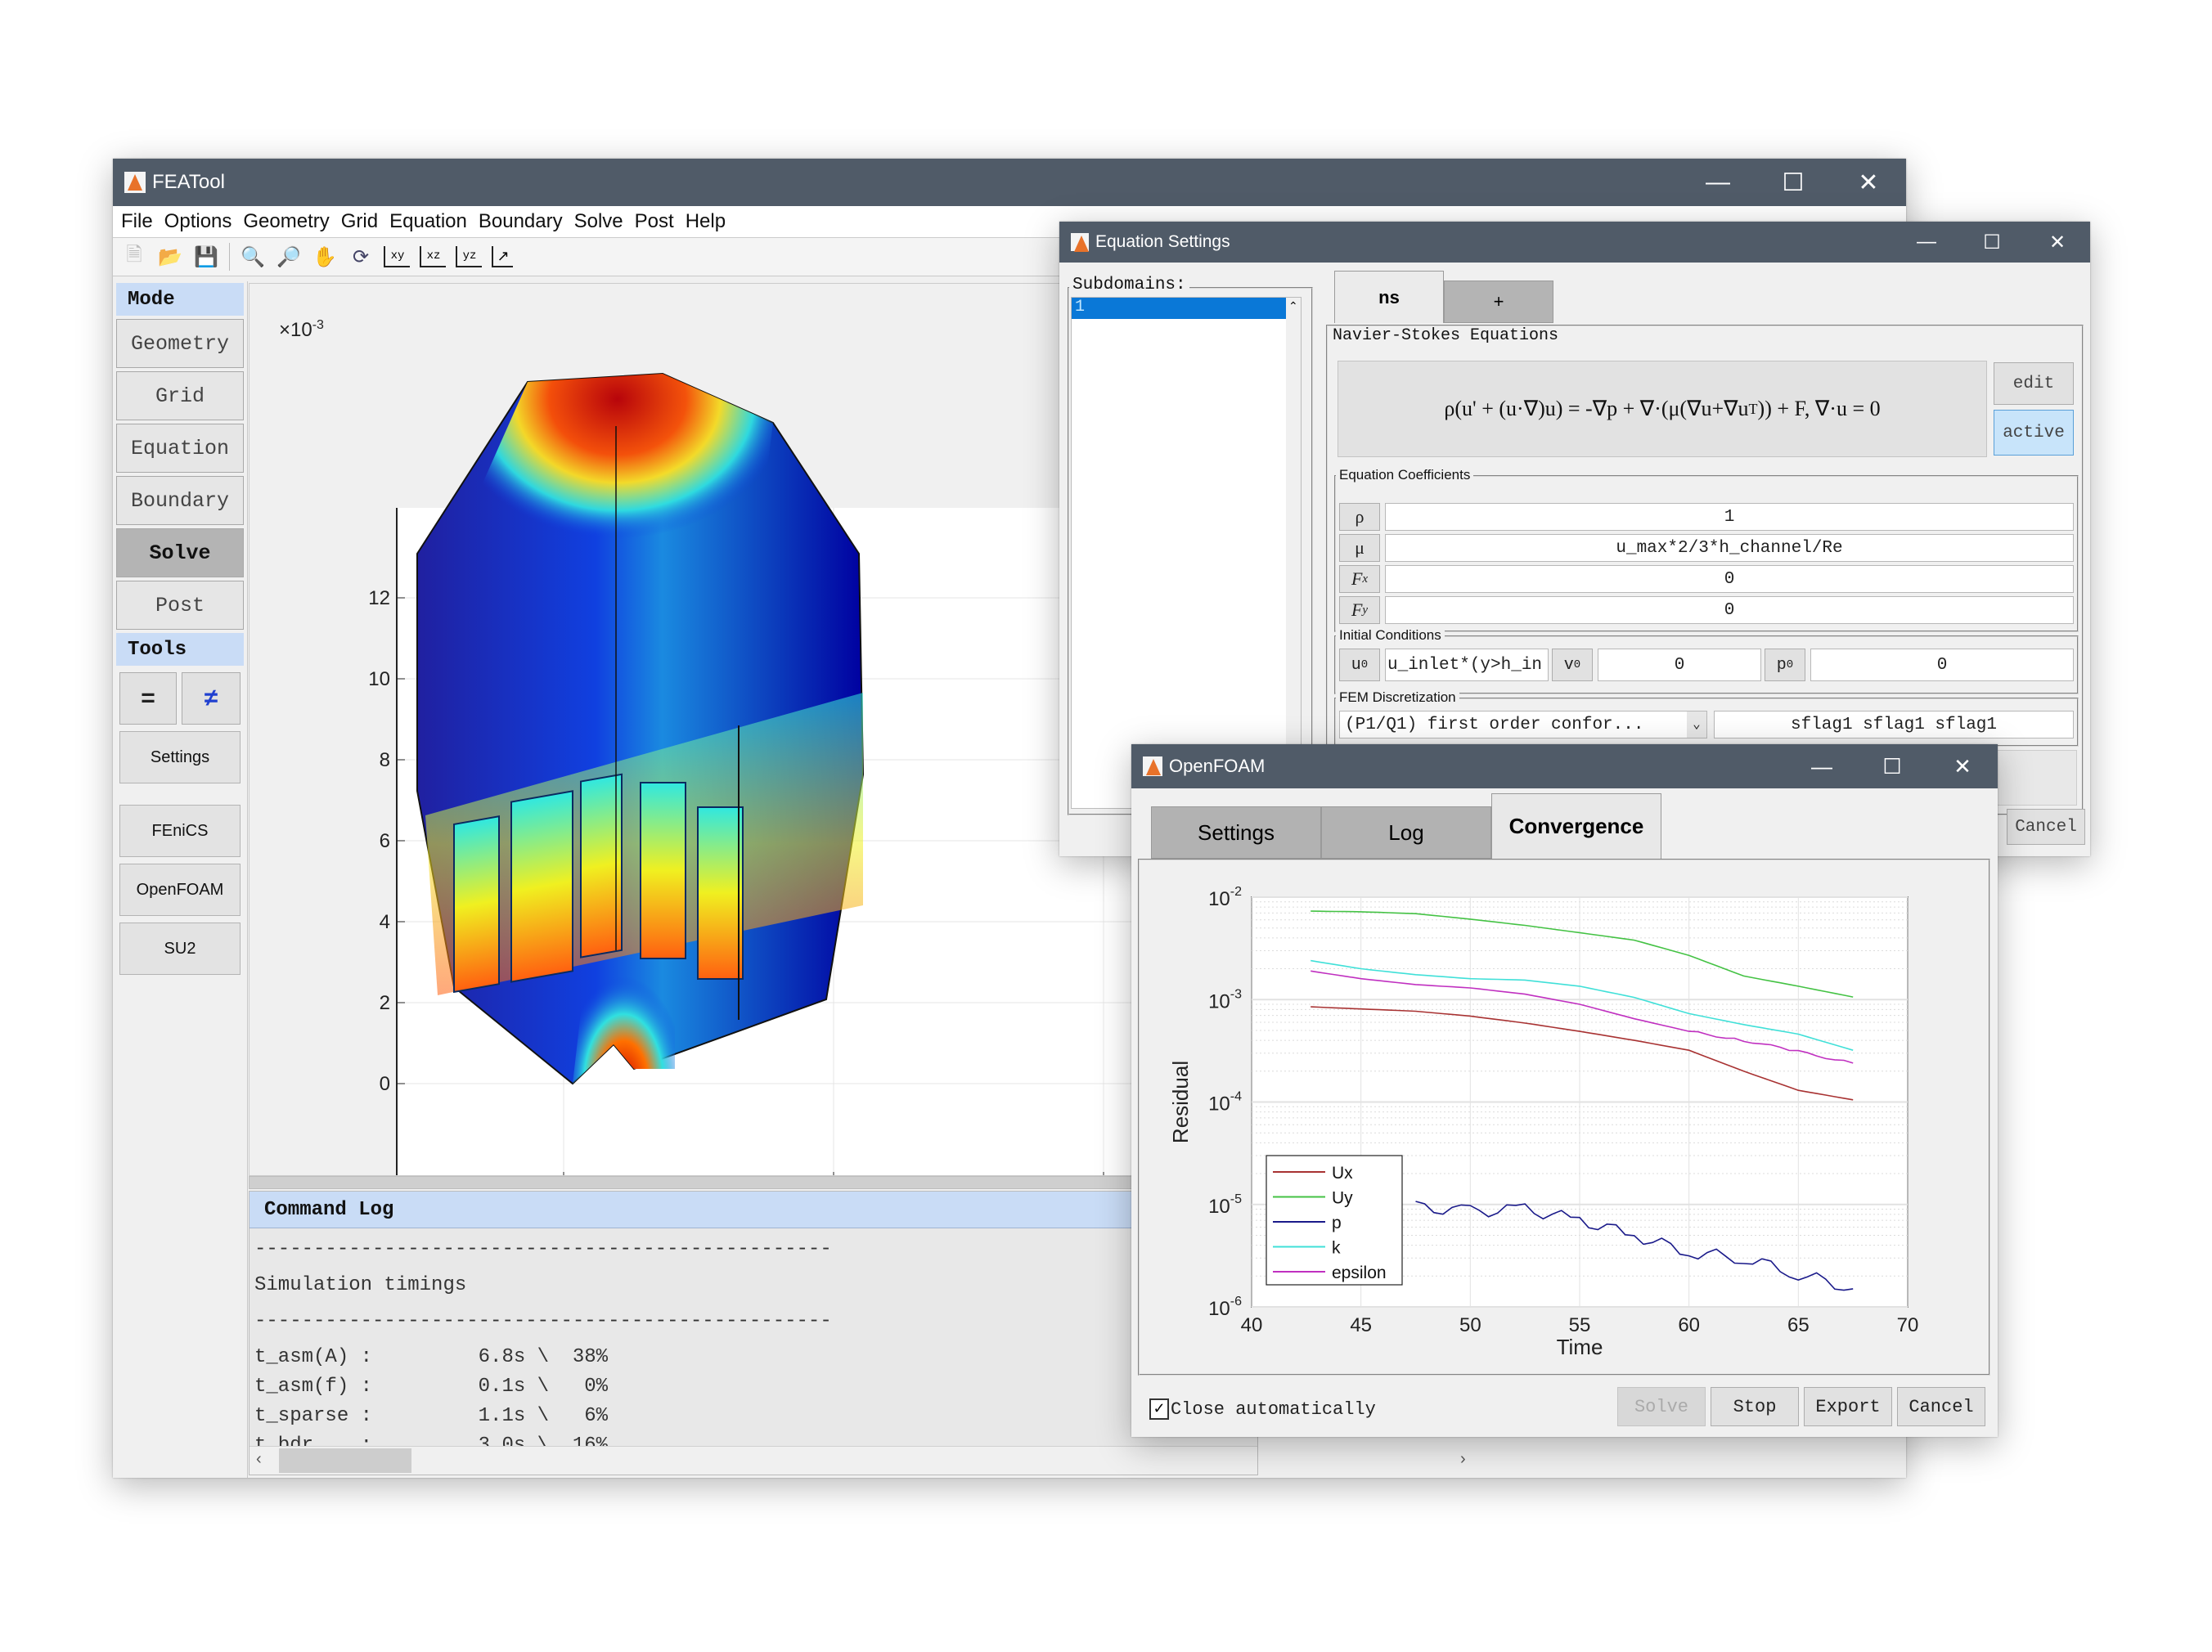  Describe the element at coordinates (1293, 306) in the screenshot. I see `scroll-up-icon: ⌃` at that location.